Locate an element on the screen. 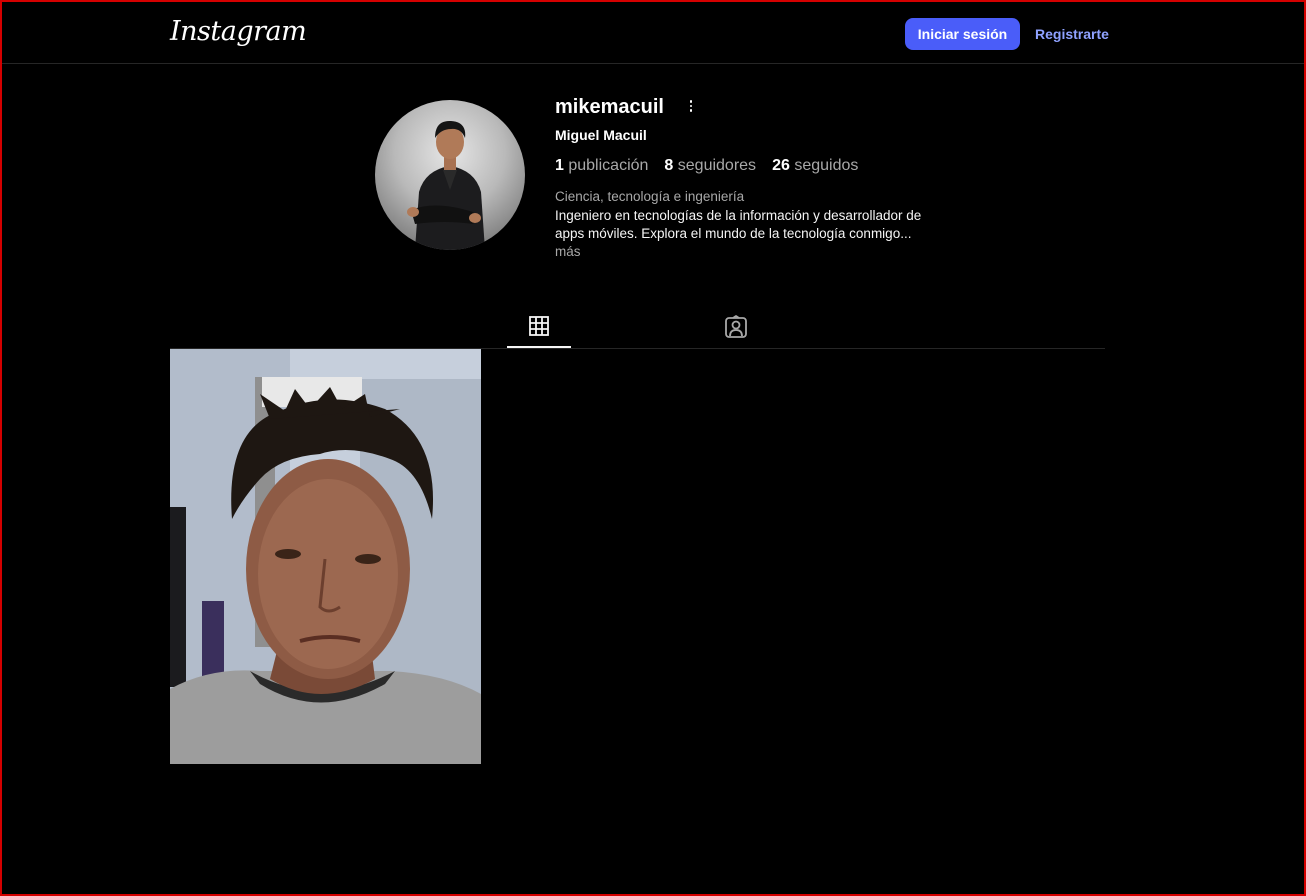  followers-label: seguidores is located at coordinates (717, 165).